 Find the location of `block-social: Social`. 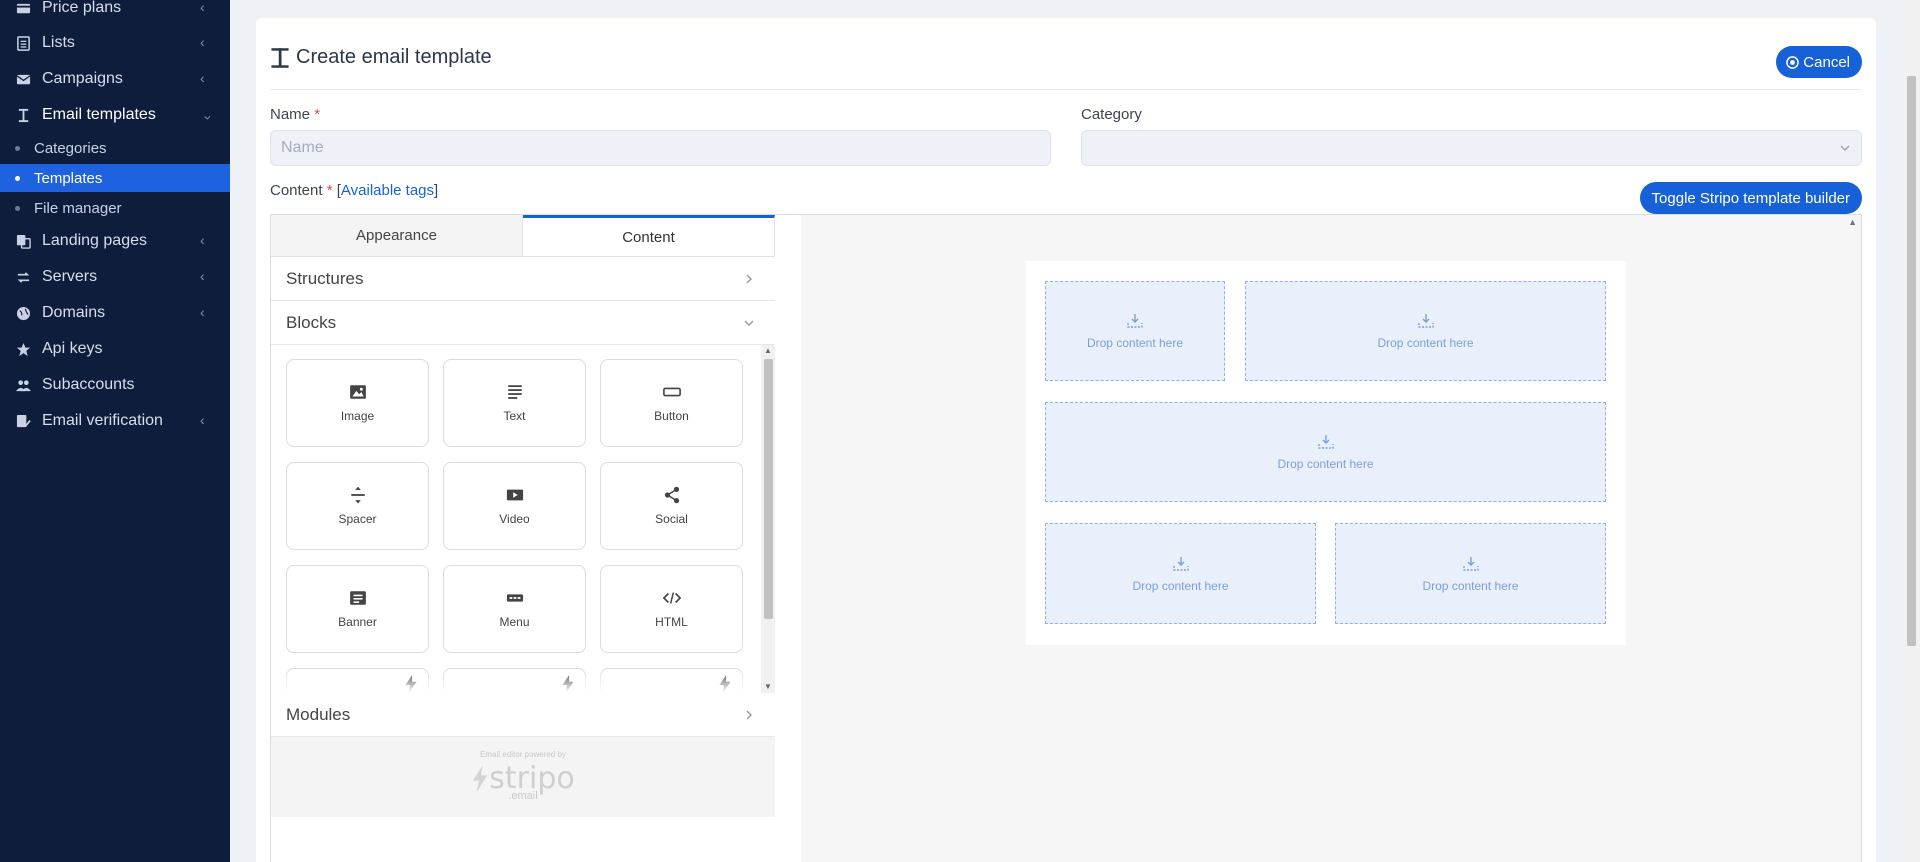

block-social: Social is located at coordinates (671, 506).